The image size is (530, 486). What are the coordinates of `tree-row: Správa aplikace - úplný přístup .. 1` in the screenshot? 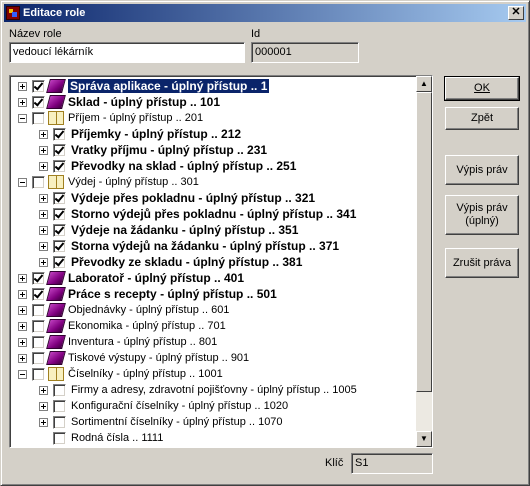 It's located at (214, 86).